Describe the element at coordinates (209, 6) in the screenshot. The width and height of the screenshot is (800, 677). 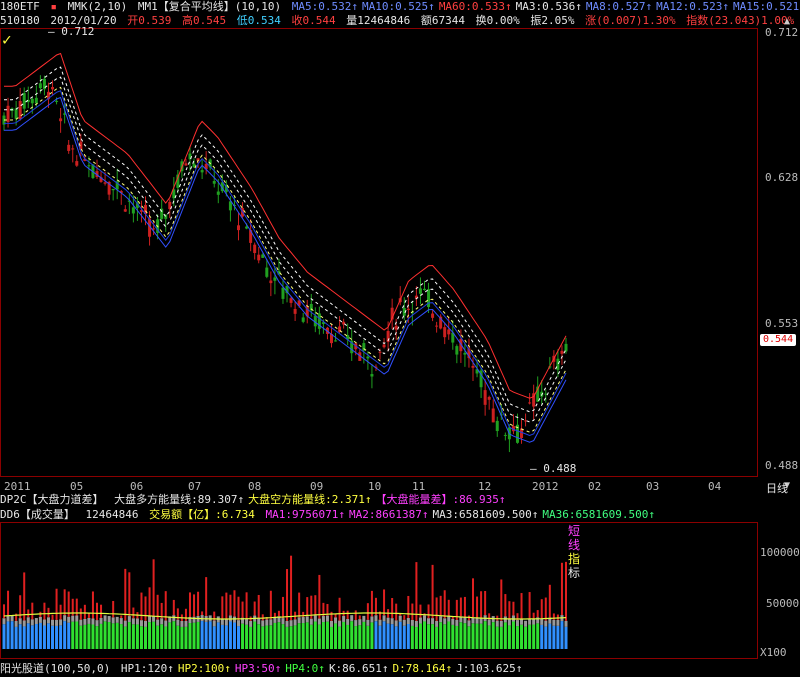
I see `indicator-sub: MM1【复合平均线】(10,10)` at that location.